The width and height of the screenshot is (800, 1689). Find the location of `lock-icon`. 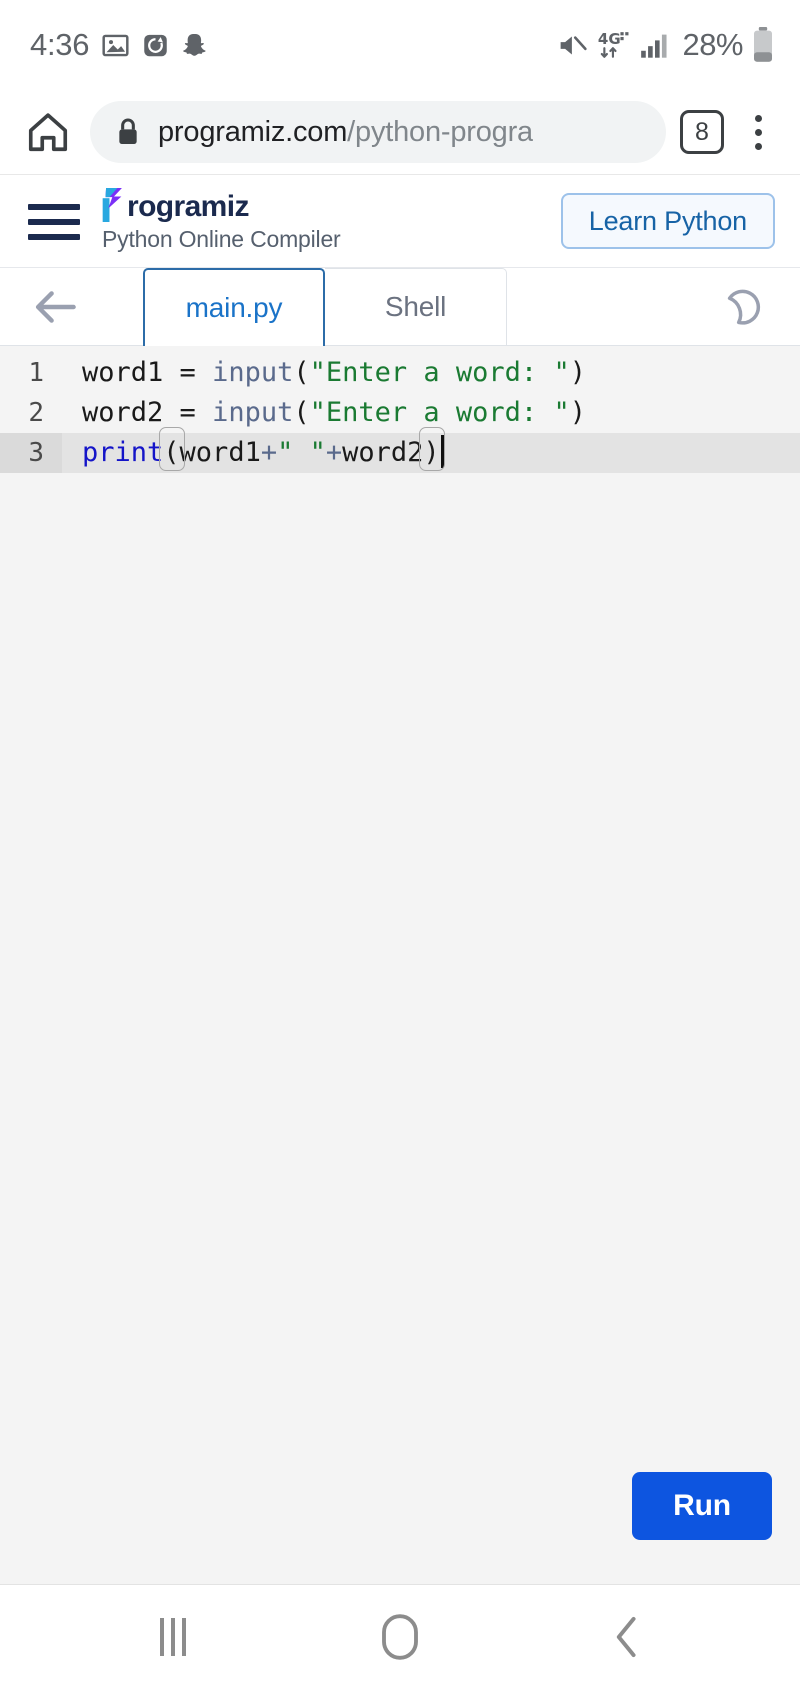

lock-icon is located at coordinates (128, 131).